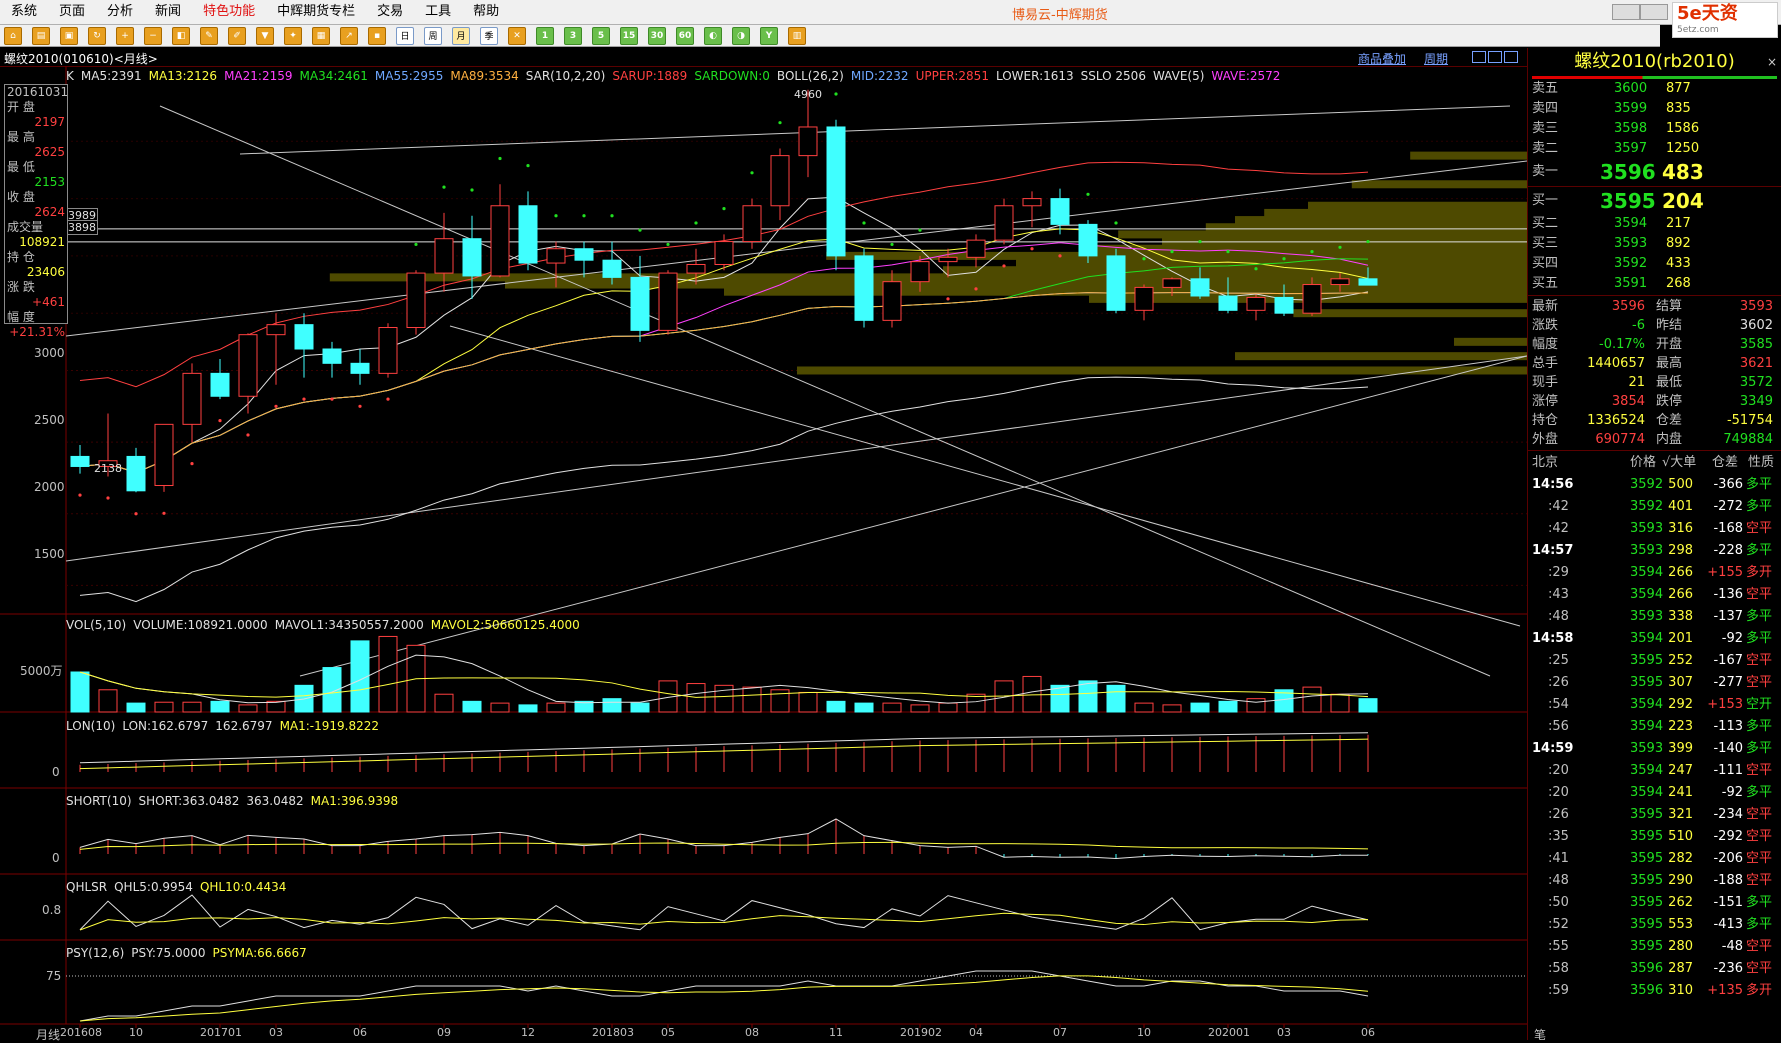 The image size is (1781, 1043). I want to click on tick-row: :35 3595 510 -292 空平, so click(1654, 837).